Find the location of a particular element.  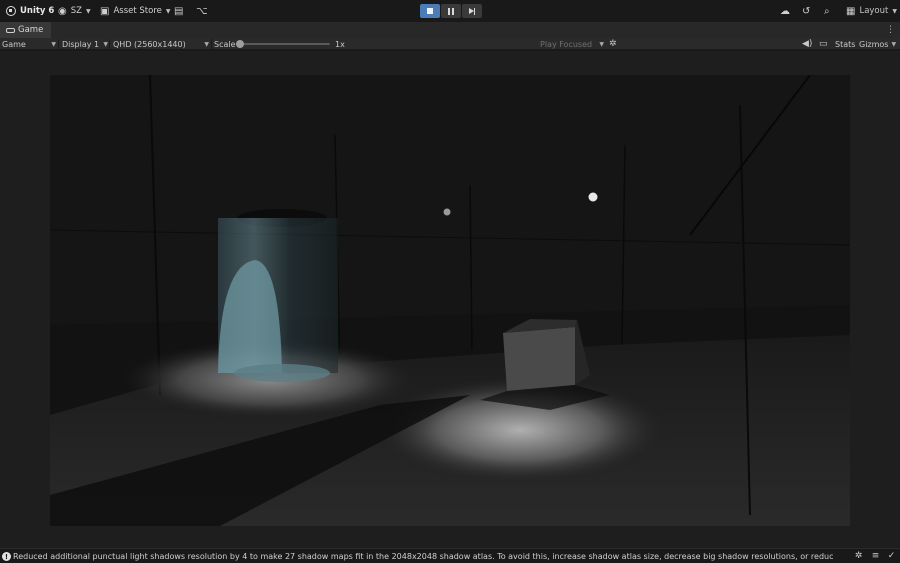

stats-icon: ▭ is located at coordinates (823, 44).